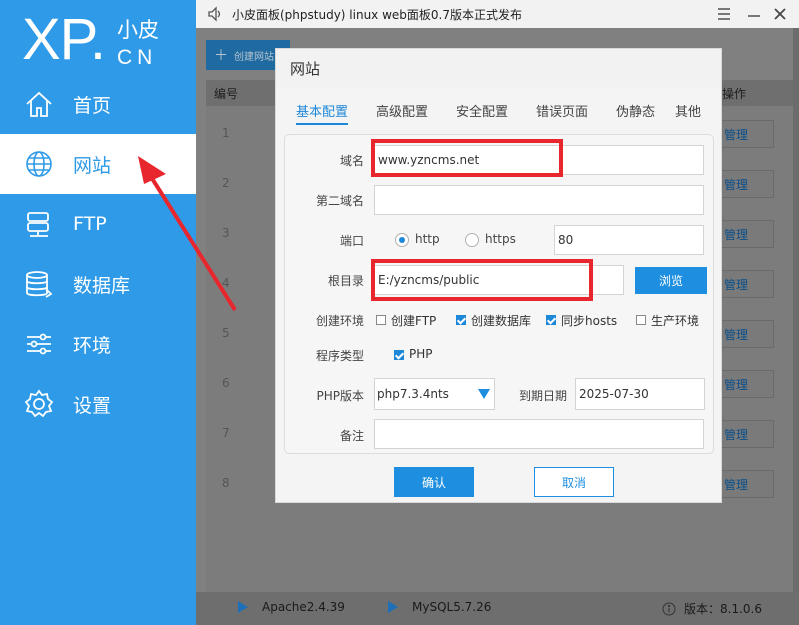 Image resolution: width=799 pixels, height=625 pixels. What do you see at coordinates (461, 320) in the screenshot?
I see `create-db-checkbox` at bounding box center [461, 320].